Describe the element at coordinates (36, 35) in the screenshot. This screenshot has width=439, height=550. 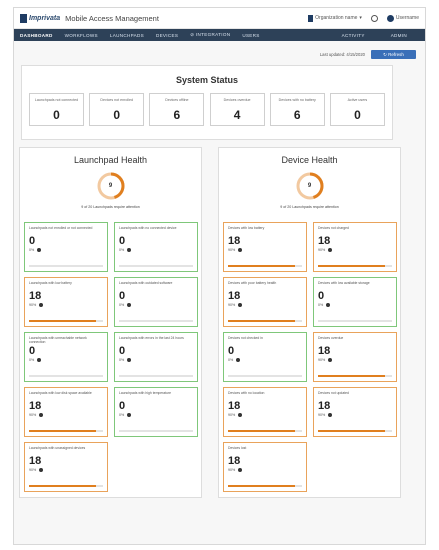
I see `tab-dashboard: DASHBOARD` at that location.